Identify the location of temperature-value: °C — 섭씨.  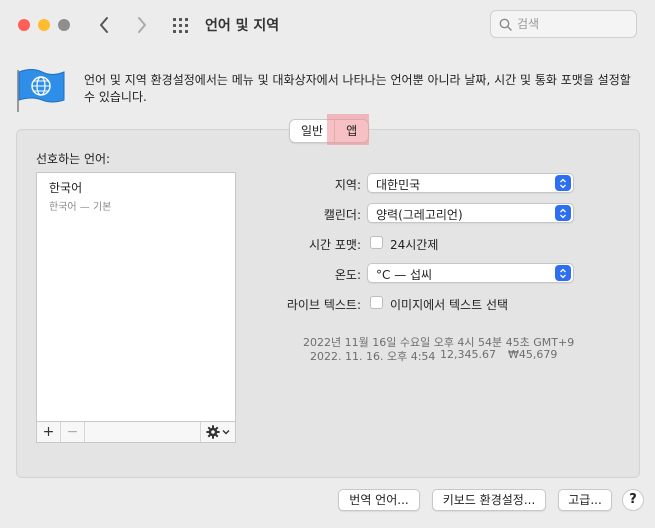
(404, 275).